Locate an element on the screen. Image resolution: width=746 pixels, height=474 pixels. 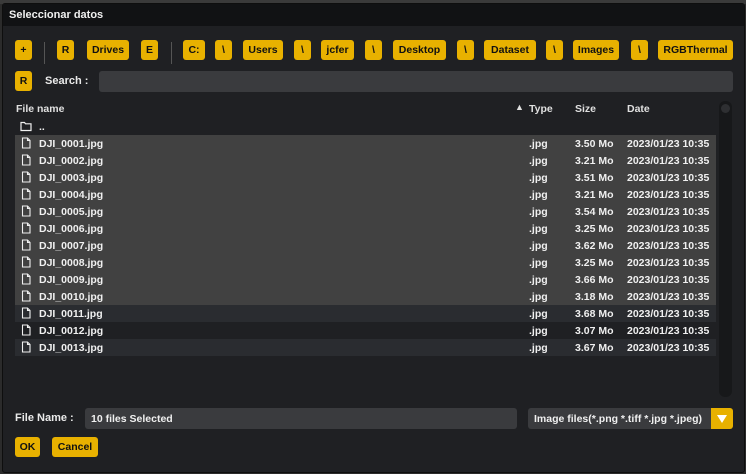
table-row: DJI_0013.jpg .jpg 3.67 Mo 2023/01/23 10:35 is located at coordinates (365, 347).